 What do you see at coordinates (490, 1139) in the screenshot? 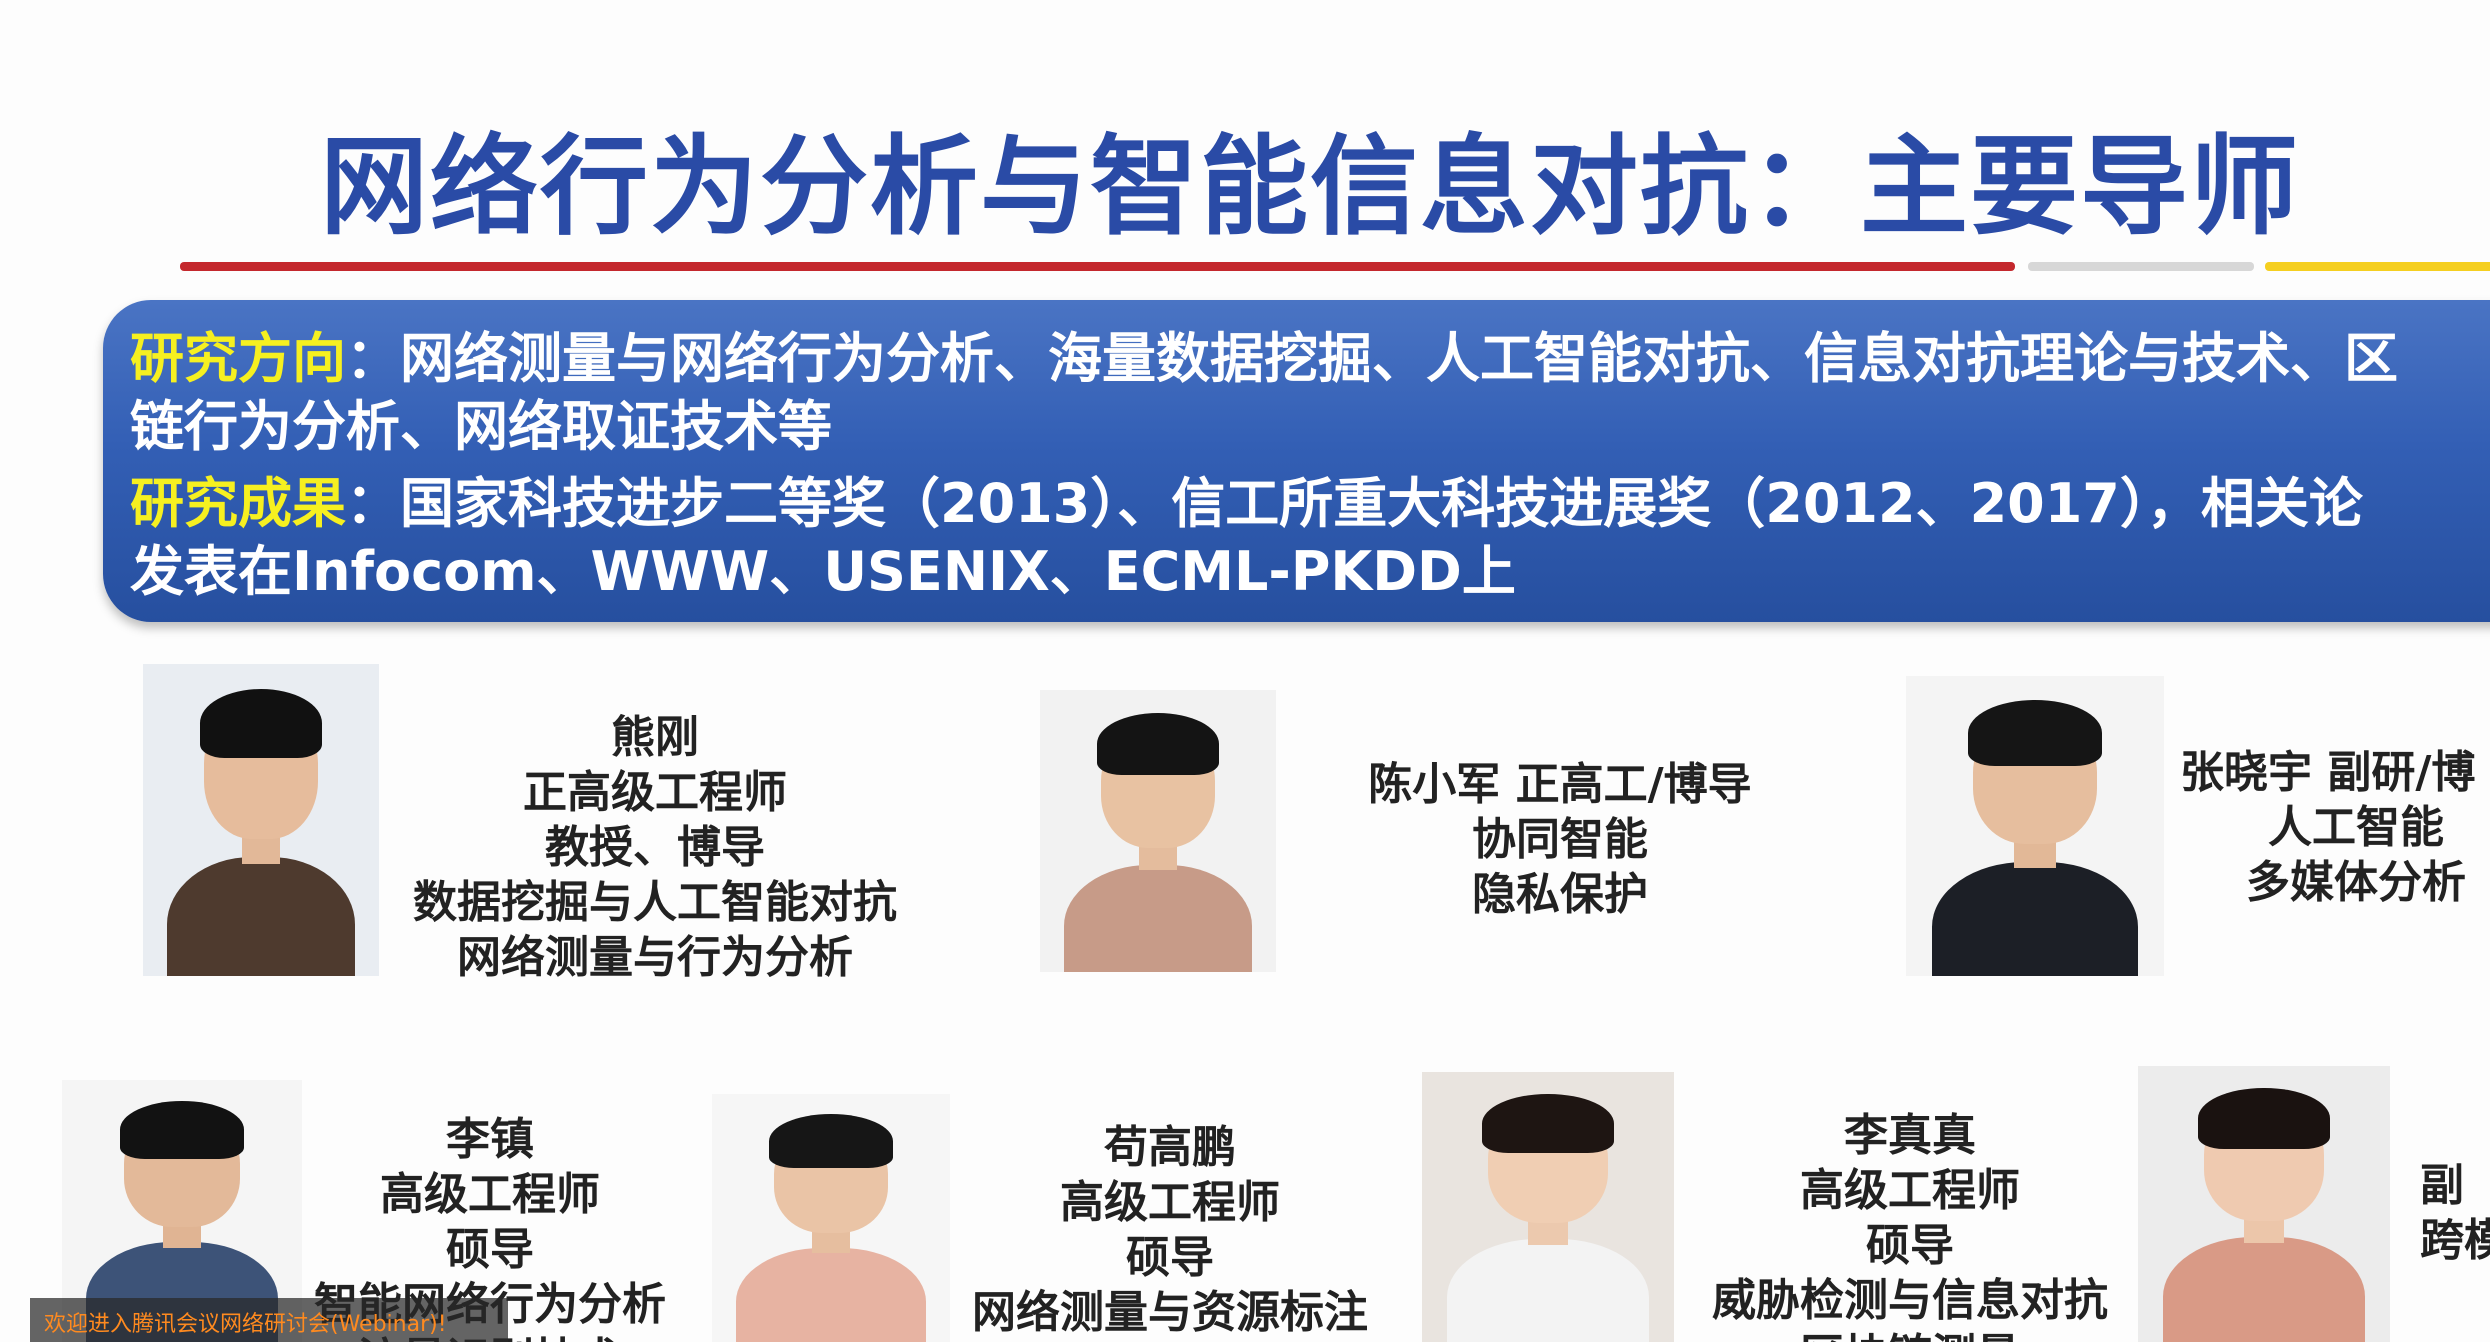
I see `mentor-name: 李镇` at bounding box center [490, 1139].